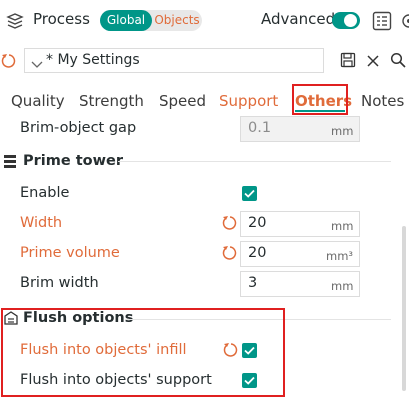 Image resolution: width=409 pixels, height=400 pixels. I want to click on width-value: 20, so click(257, 223).